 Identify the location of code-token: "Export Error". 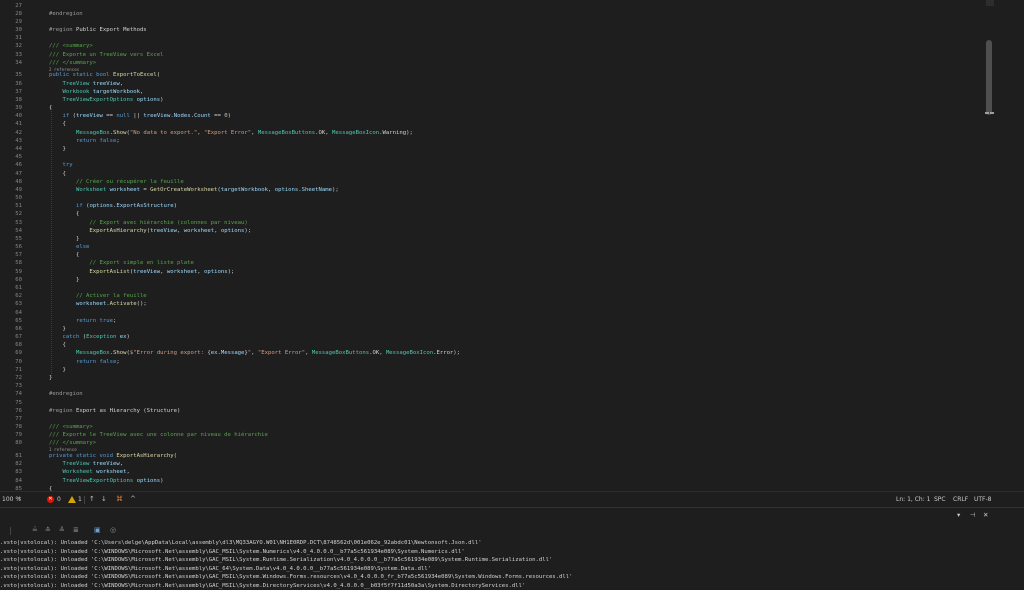
(281, 353).